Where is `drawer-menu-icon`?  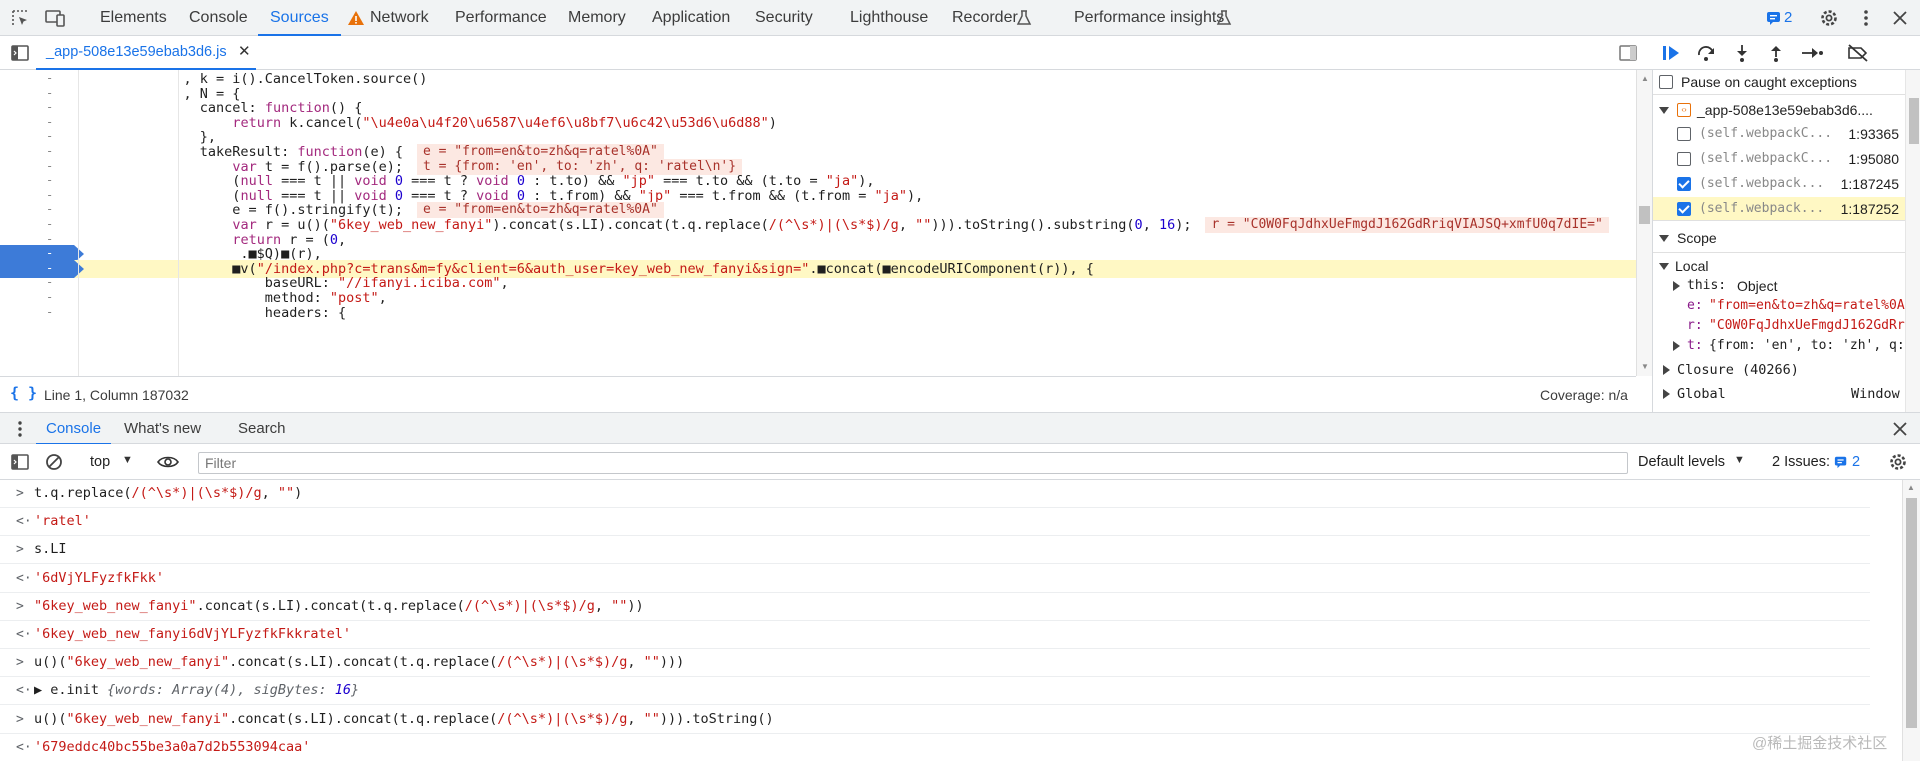
drawer-menu-icon is located at coordinates (20, 429).